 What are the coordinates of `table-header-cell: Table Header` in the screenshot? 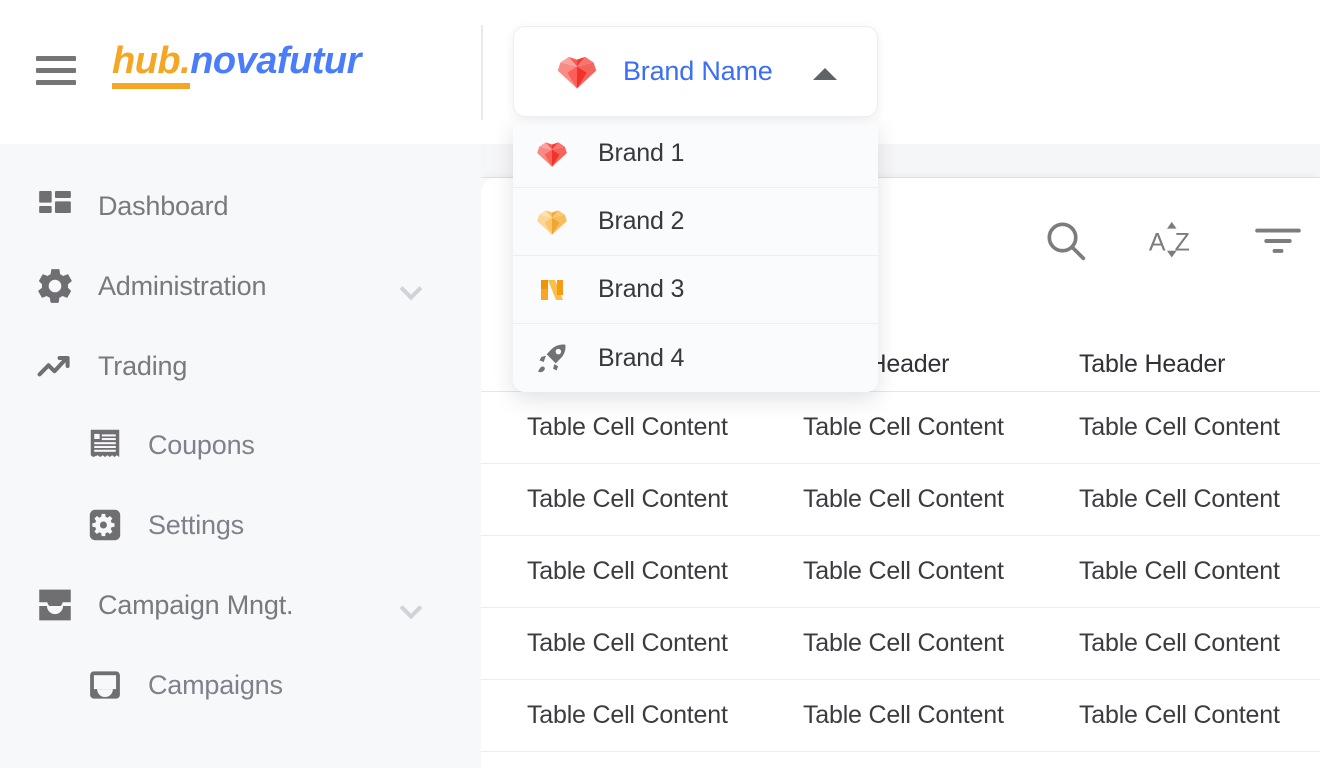 It's located at (1152, 364).